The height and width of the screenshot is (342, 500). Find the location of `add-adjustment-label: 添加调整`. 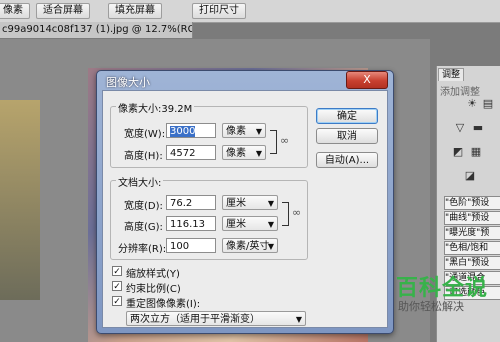

add-adjustment-label: 添加调整 is located at coordinates (460, 92).